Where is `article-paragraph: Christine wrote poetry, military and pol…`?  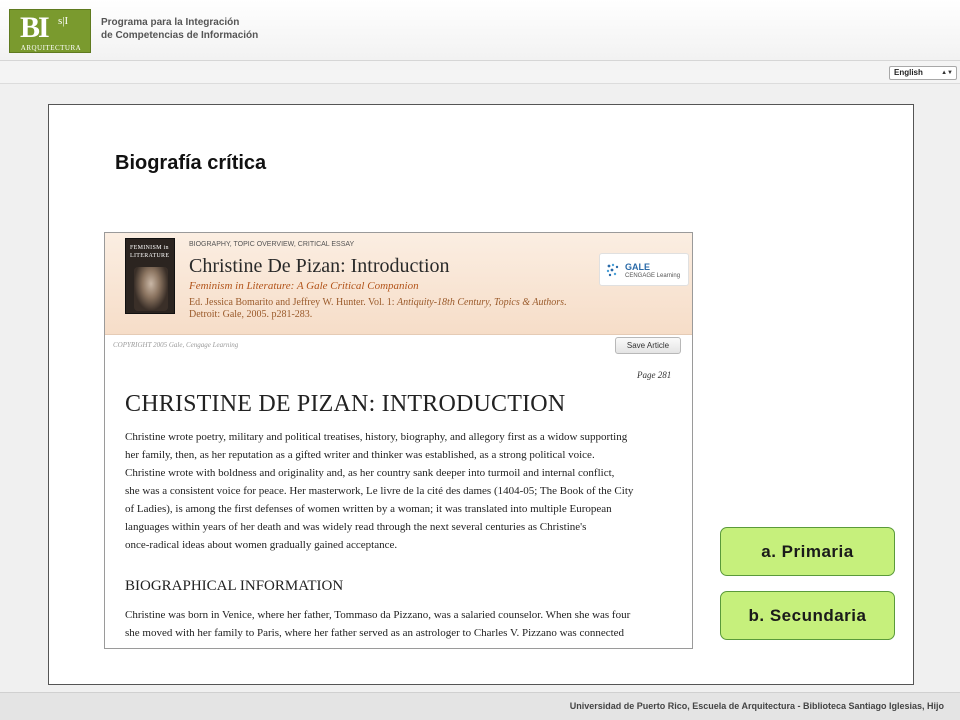 article-paragraph: Christine wrote poetry, military and pol… is located at coordinates (405, 491).